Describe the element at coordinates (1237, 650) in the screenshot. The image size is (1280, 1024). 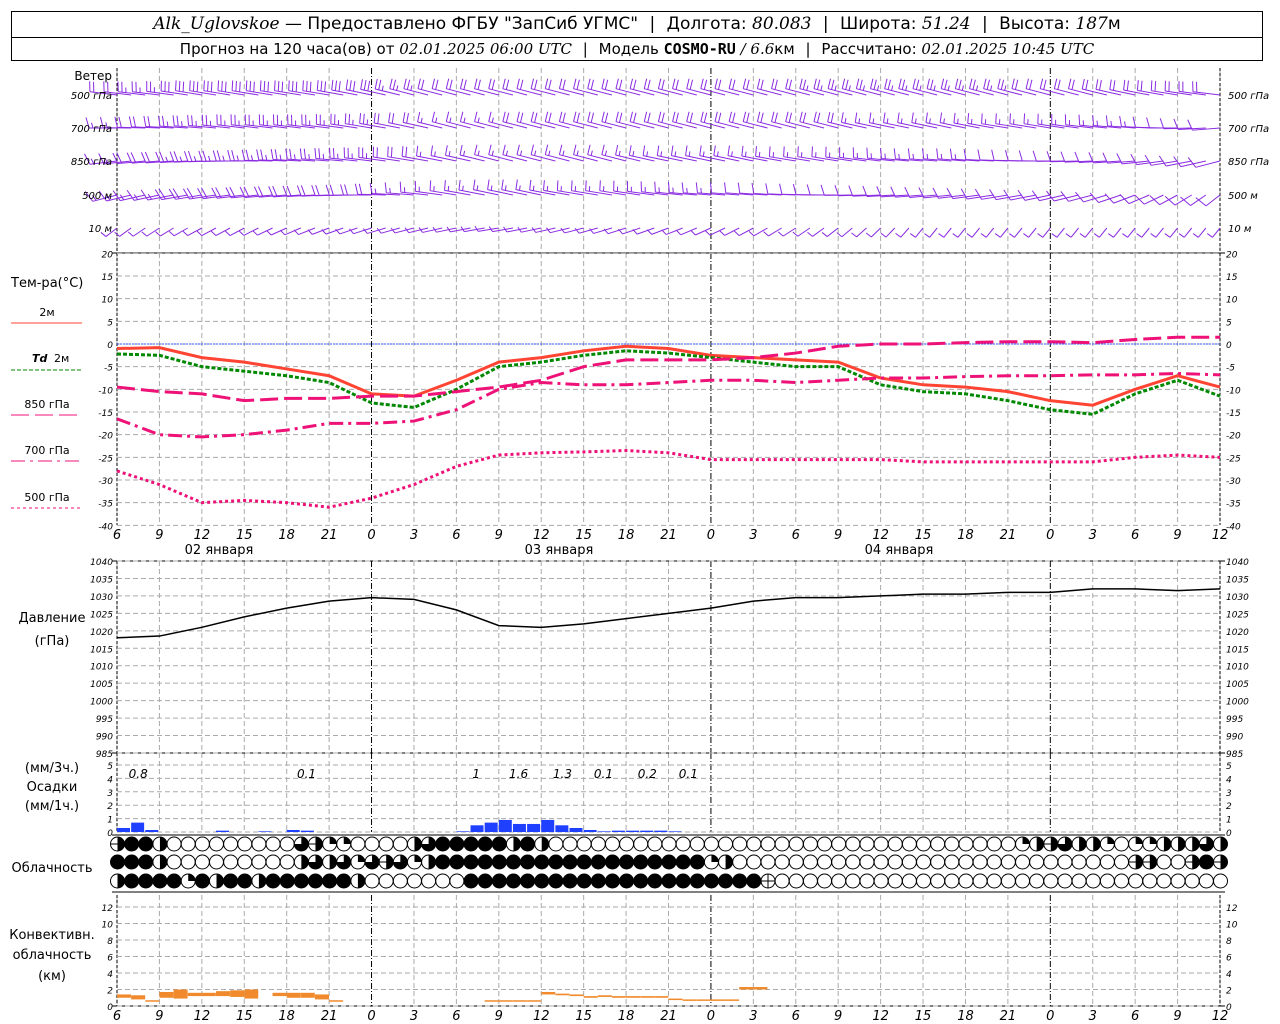
I see `pressure-tick-label-right: 1015` at that location.